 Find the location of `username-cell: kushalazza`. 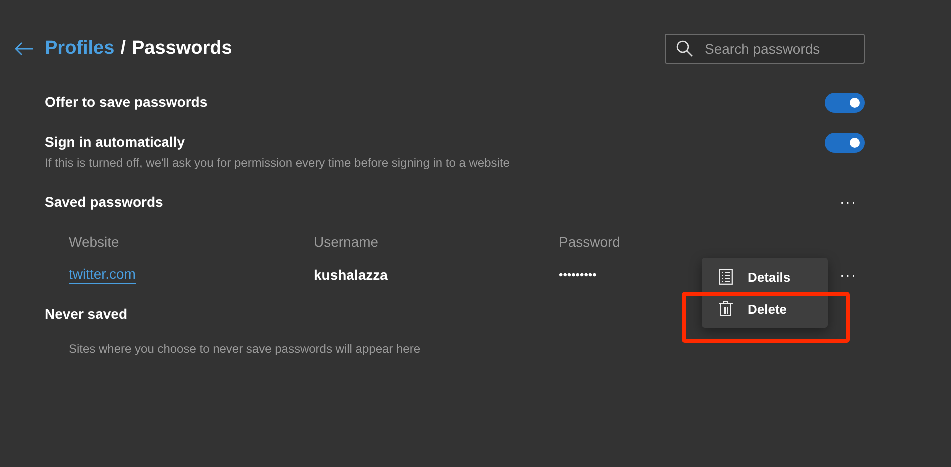

username-cell: kushalazza is located at coordinates (351, 275).